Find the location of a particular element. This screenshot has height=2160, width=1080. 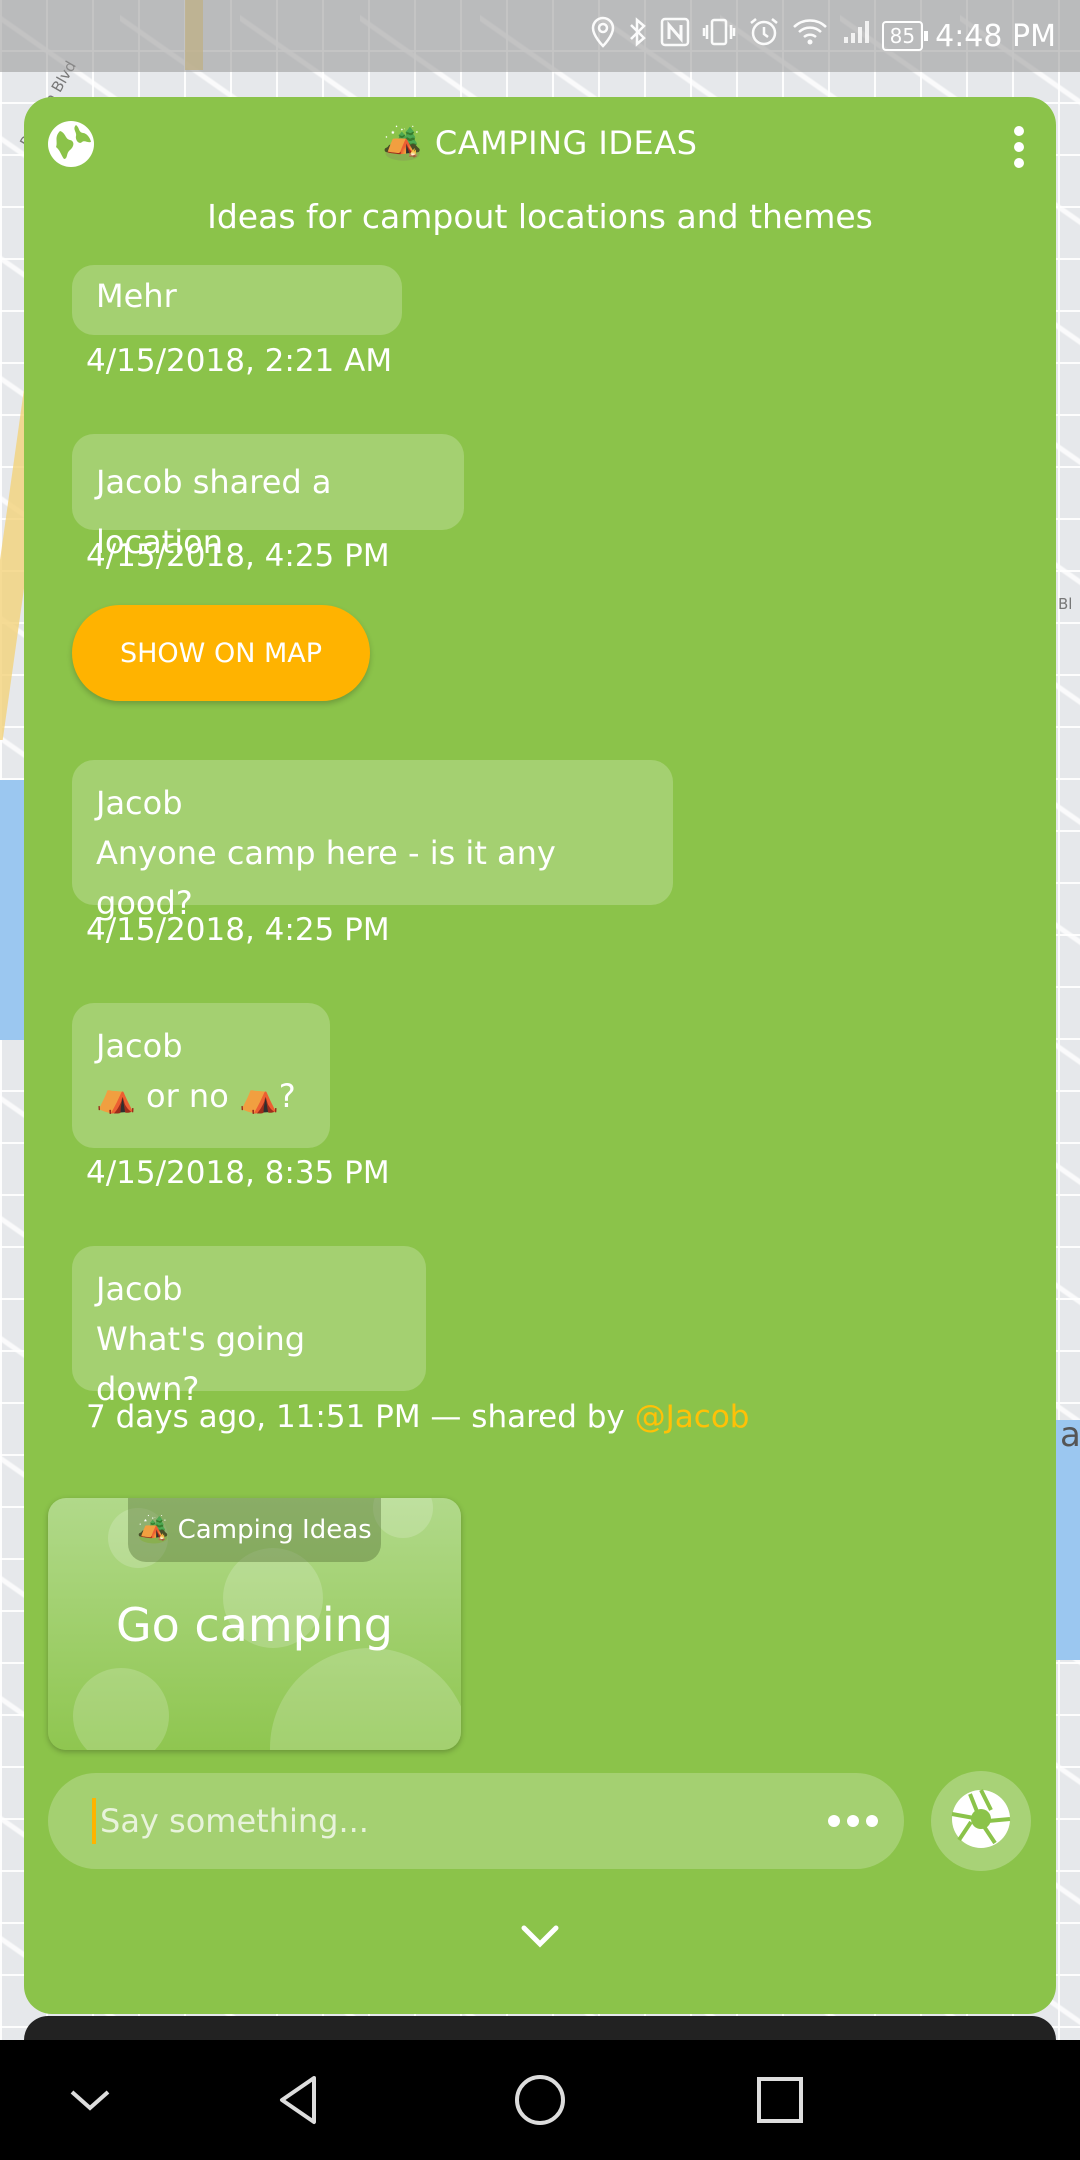

message-timestamp: 4/15/2018, 2:21 AM is located at coordinates (239, 361).